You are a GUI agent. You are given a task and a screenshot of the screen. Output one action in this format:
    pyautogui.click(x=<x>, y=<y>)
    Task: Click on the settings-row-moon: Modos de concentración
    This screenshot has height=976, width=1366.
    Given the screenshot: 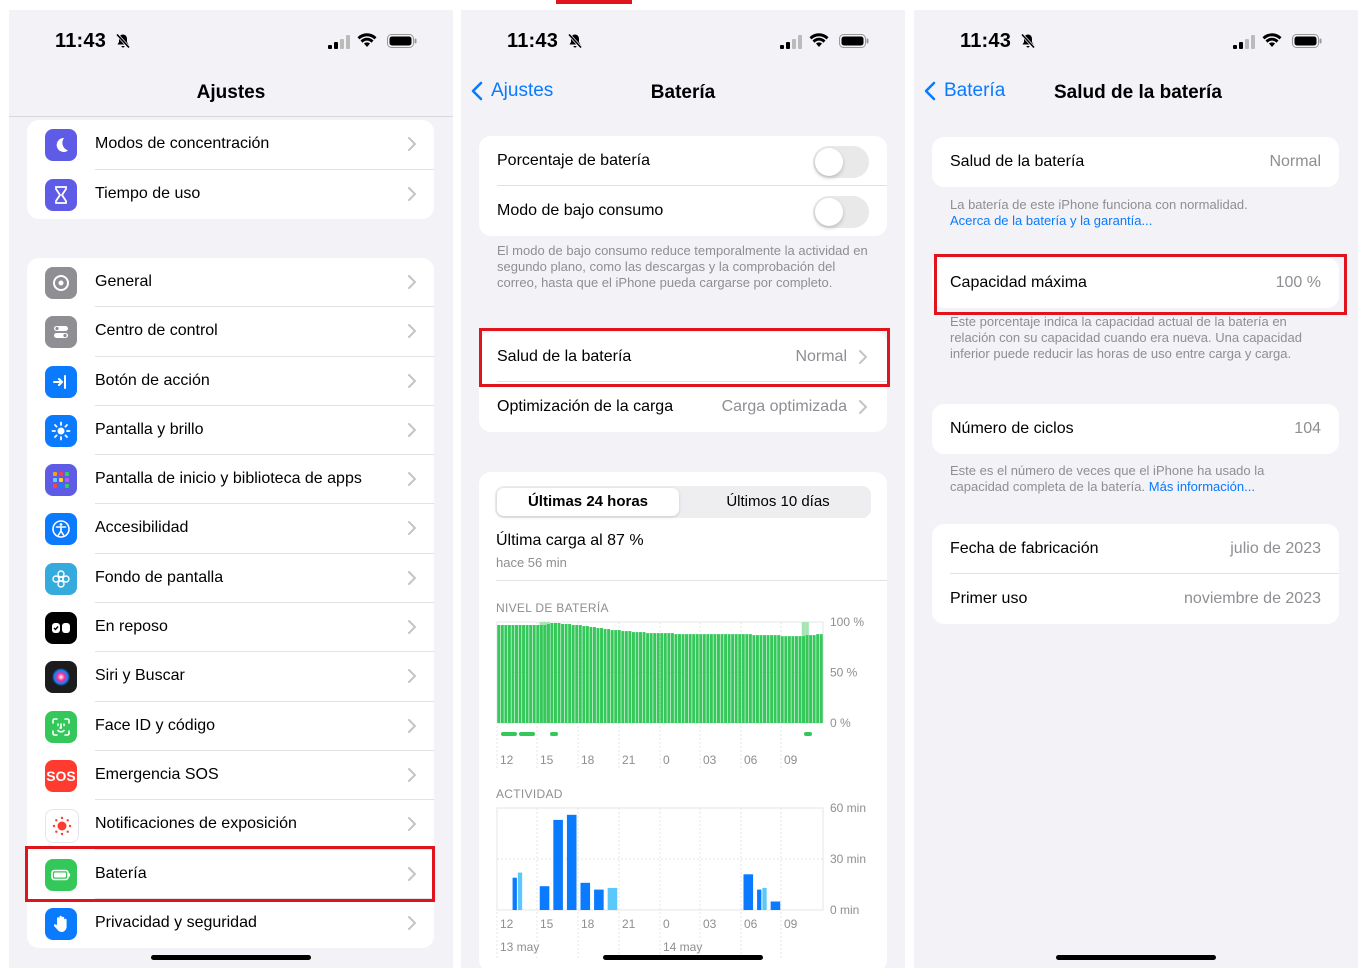 What is the action you would take?
    pyautogui.click(x=230, y=145)
    